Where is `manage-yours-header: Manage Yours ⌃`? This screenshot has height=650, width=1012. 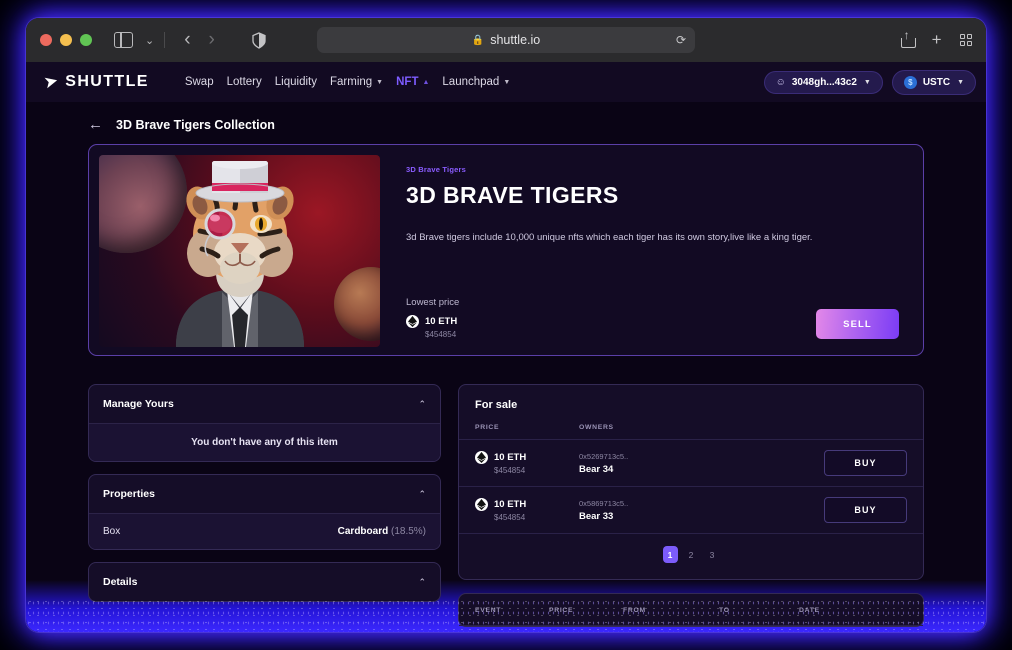
manage-yours-header: Manage Yours ⌃ is located at coordinates (264, 404).